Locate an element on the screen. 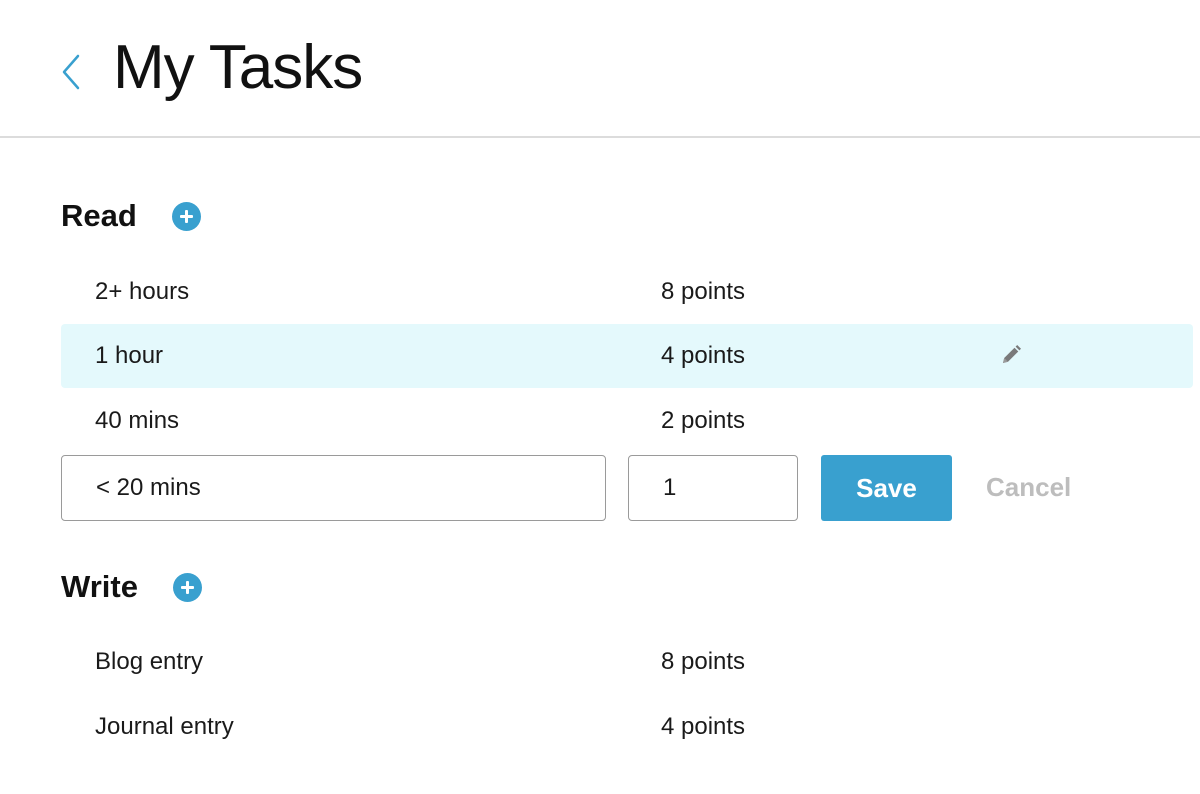  section-header-read: Read is located at coordinates (131, 216).